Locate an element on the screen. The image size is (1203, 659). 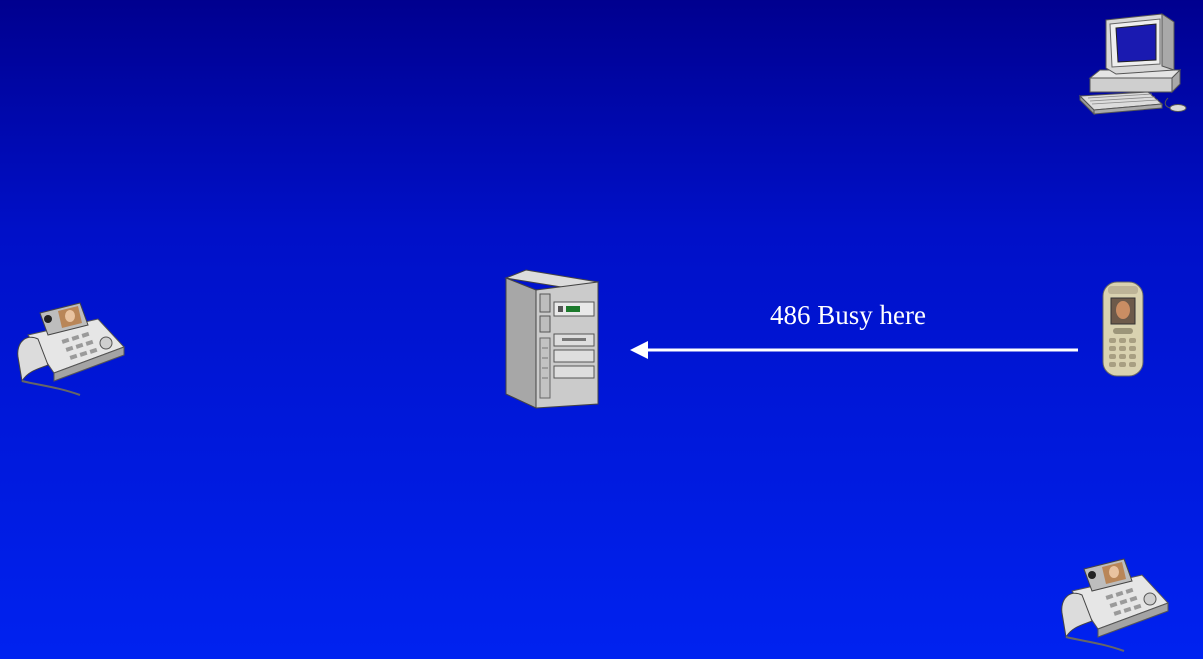
desktop-computer-icon is located at coordinates (1139, 64).